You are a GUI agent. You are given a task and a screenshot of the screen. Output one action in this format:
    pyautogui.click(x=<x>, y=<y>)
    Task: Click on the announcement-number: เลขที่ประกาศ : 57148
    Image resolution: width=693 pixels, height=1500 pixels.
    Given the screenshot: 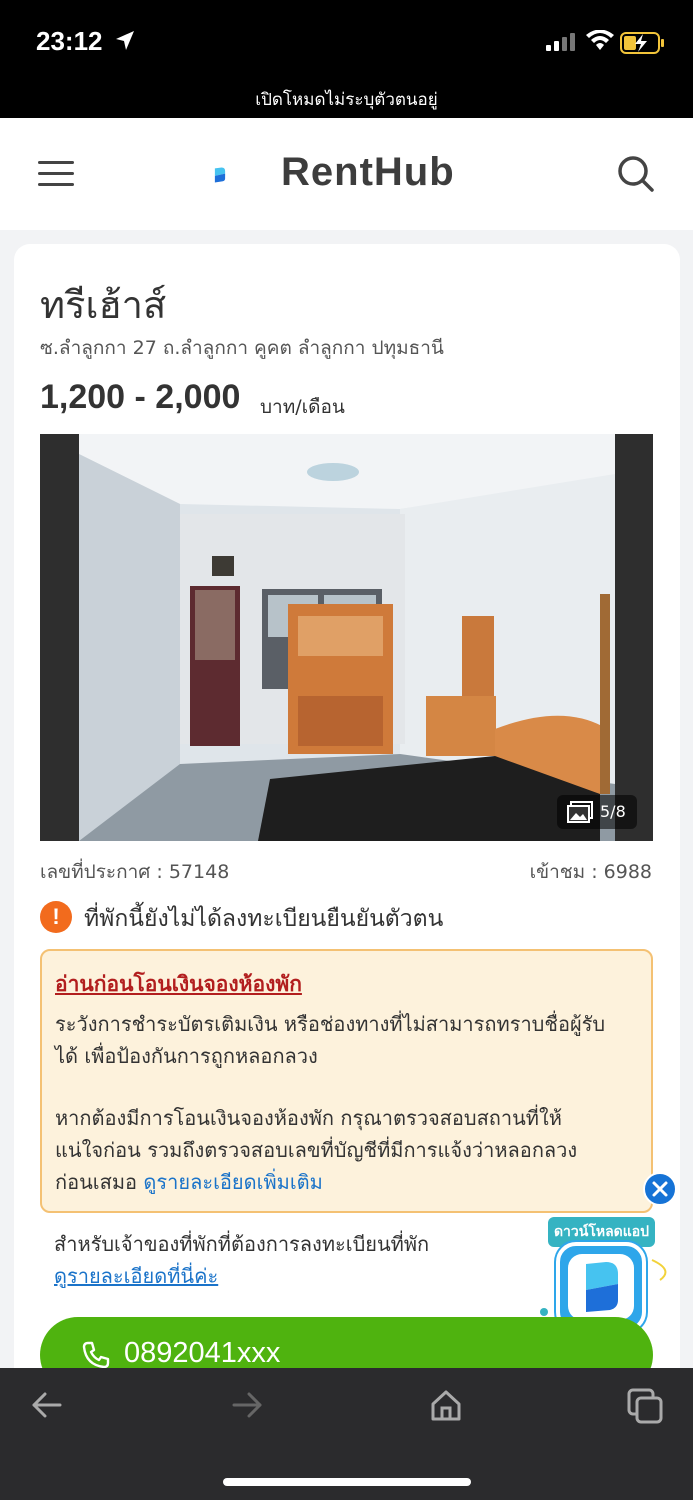 What is the action you would take?
    pyautogui.click(x=135, y=872)
    